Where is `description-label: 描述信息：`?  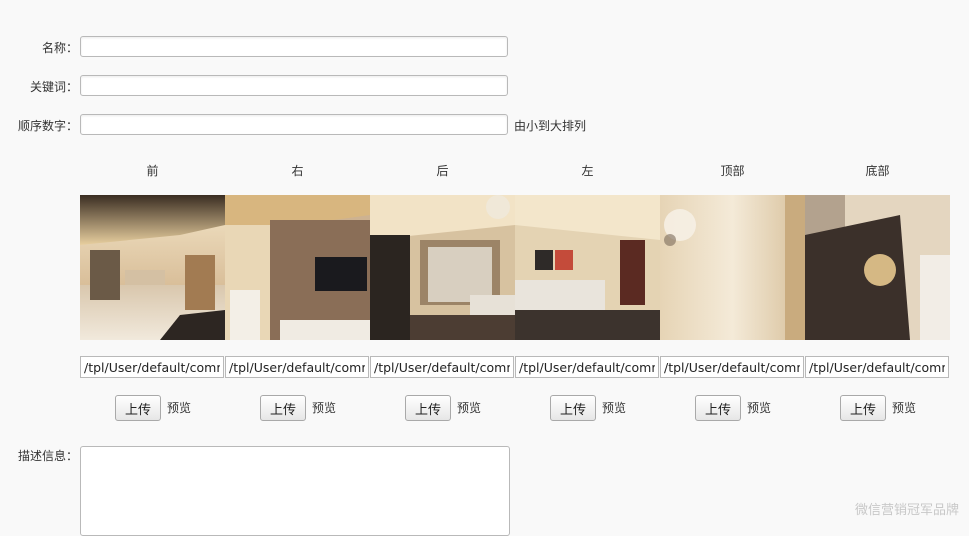
description-label: 描述信息： is located at coordinates (47, 456).